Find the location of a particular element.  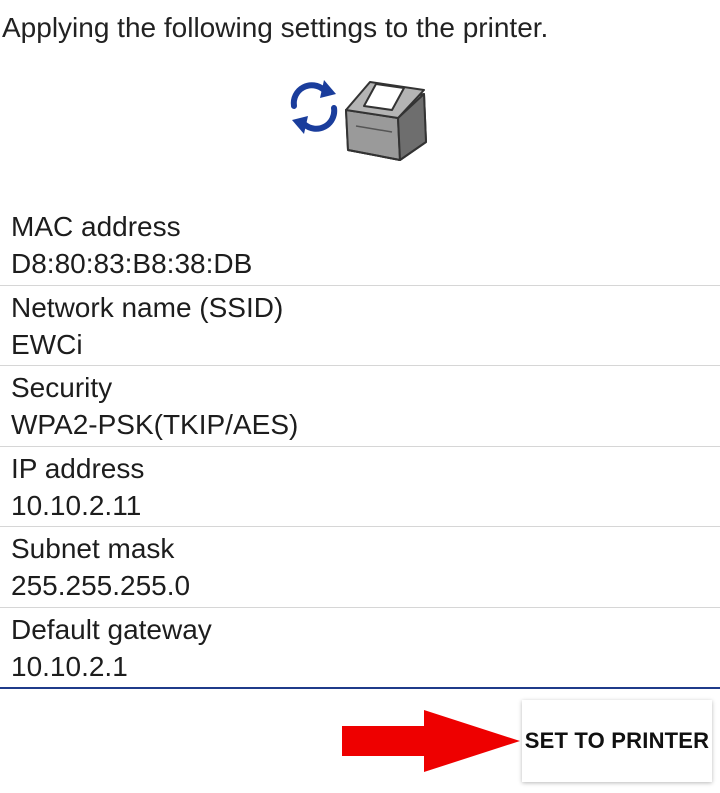

setting-label: Network name (SSID) is located at coordinates (147, 307).